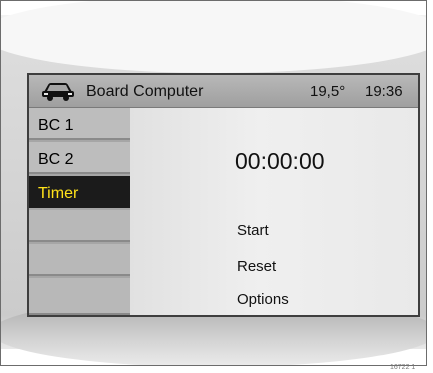  I want to click on figure-reference-code: 16722 1, so click(403, 367).